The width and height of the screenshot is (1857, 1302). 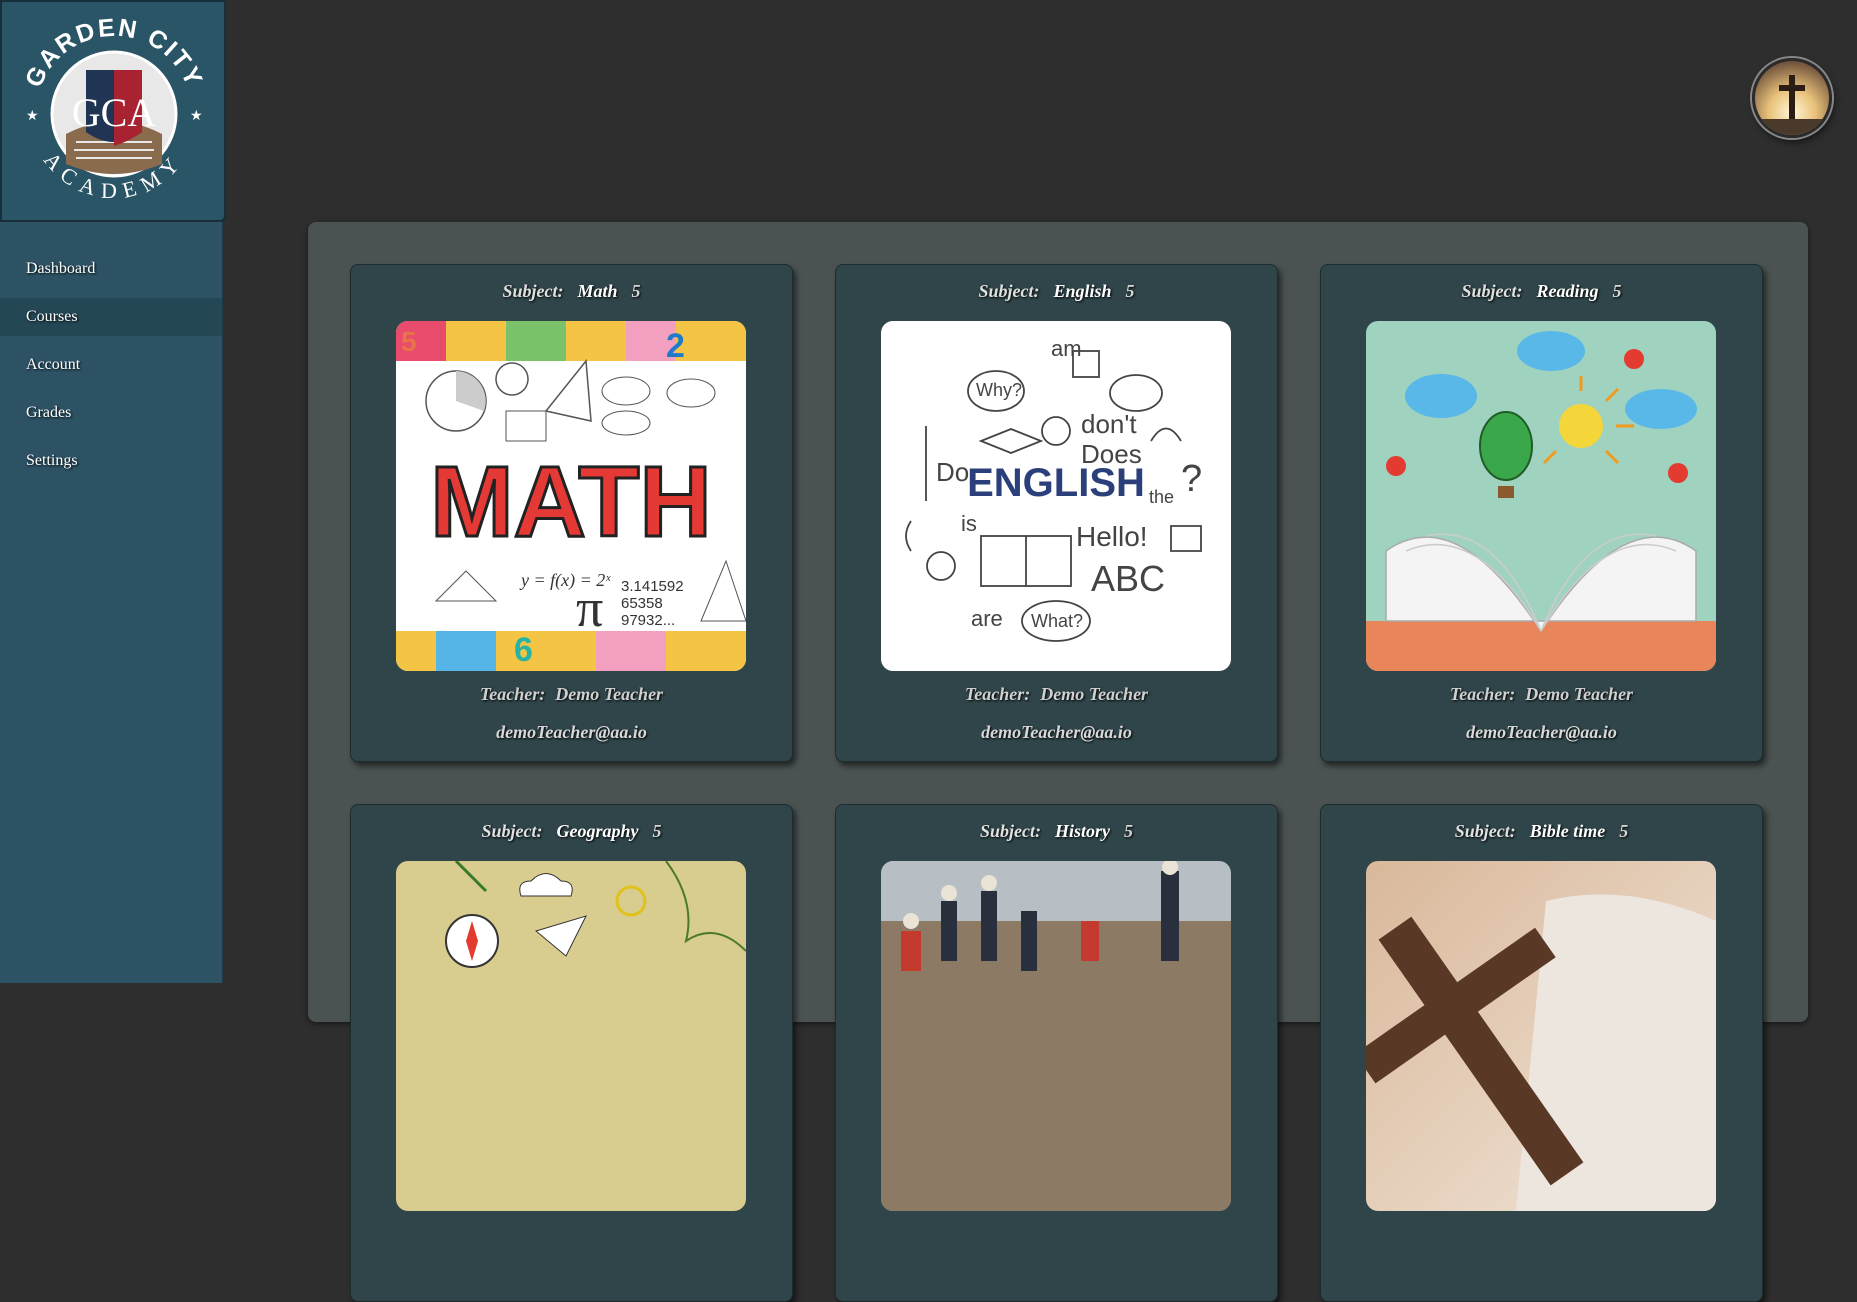 What do you see at coordinates (111, 317) in the screenshot?
I see `nav-item-courses: Courses` at bounding box center [111, 317].